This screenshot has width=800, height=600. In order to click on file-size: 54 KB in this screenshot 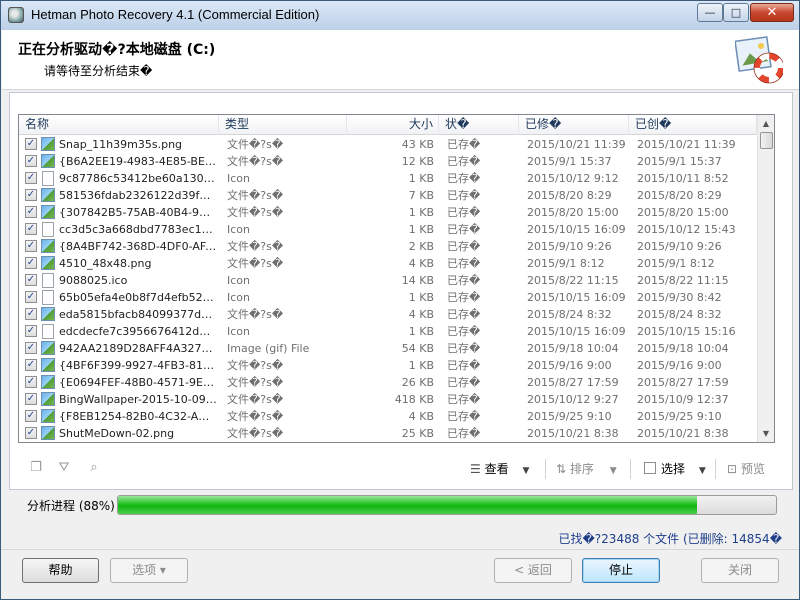, I will do `click(417, 348)`.